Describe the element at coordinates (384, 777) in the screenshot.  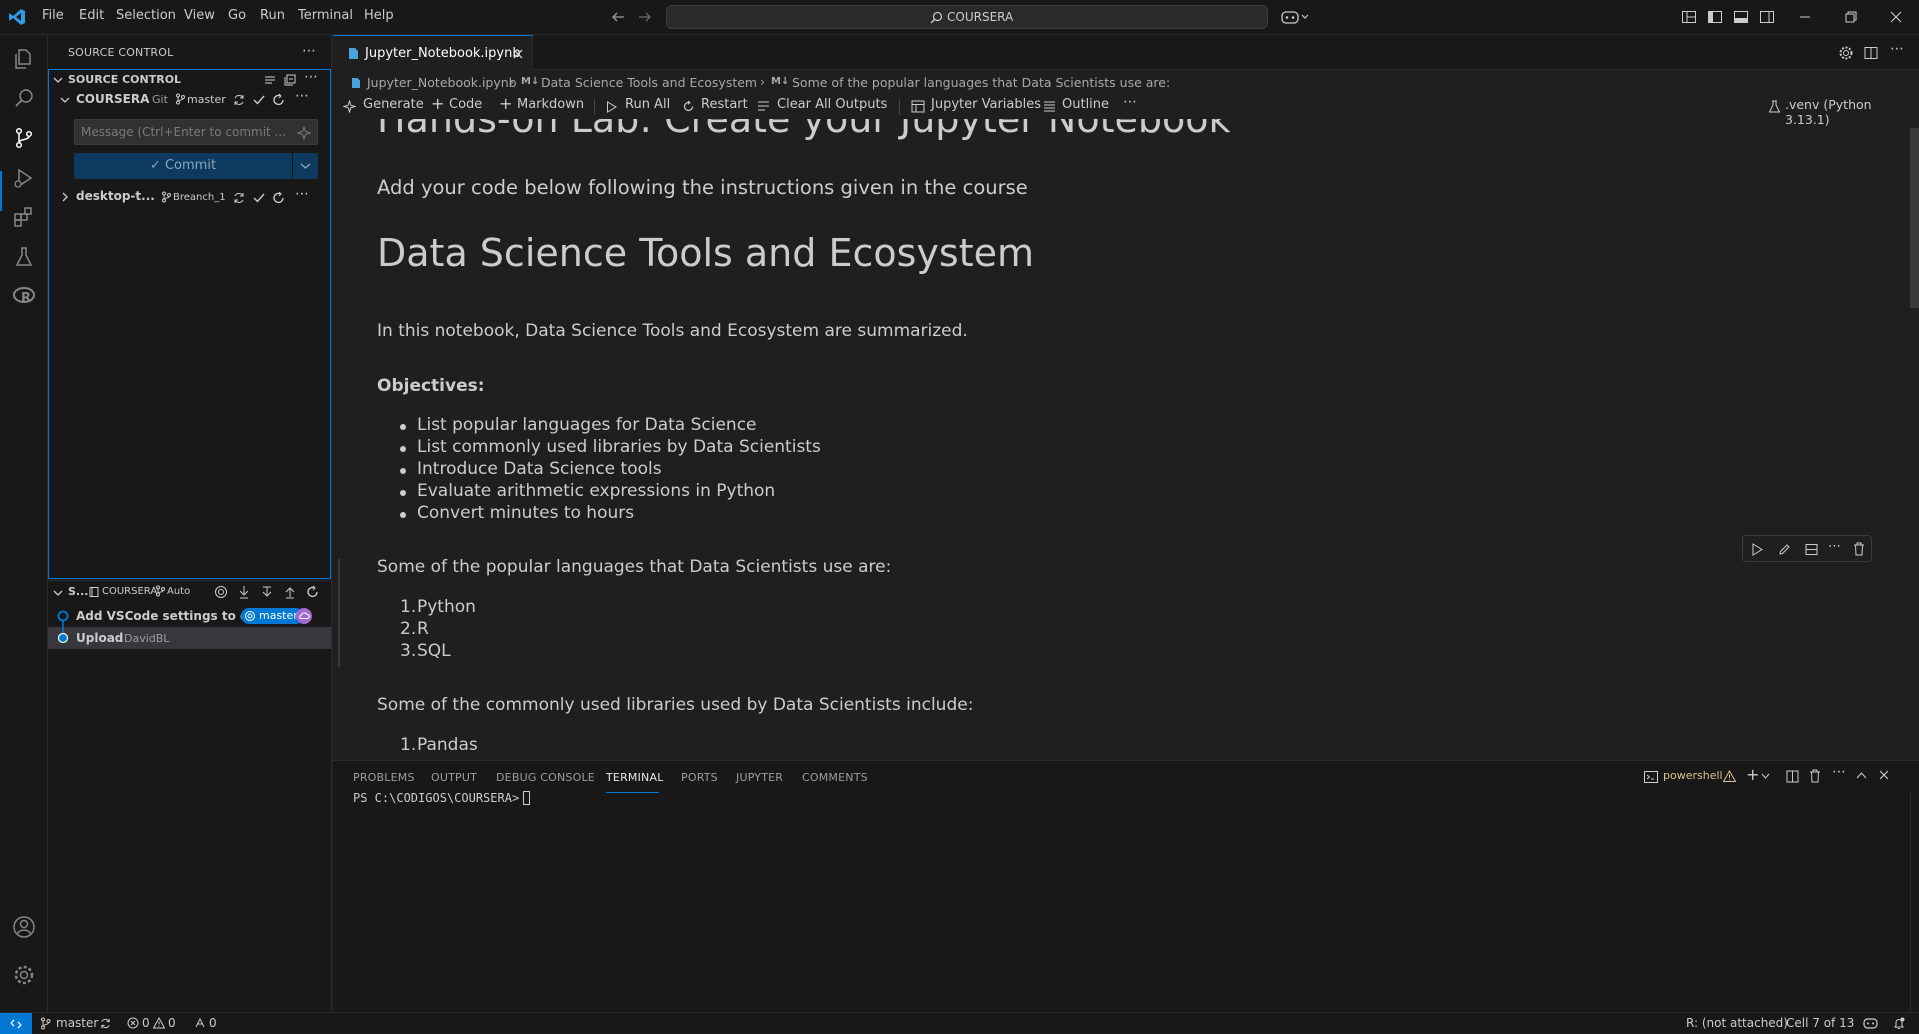
I see `tab-problems: PROBLEMS` at that location.